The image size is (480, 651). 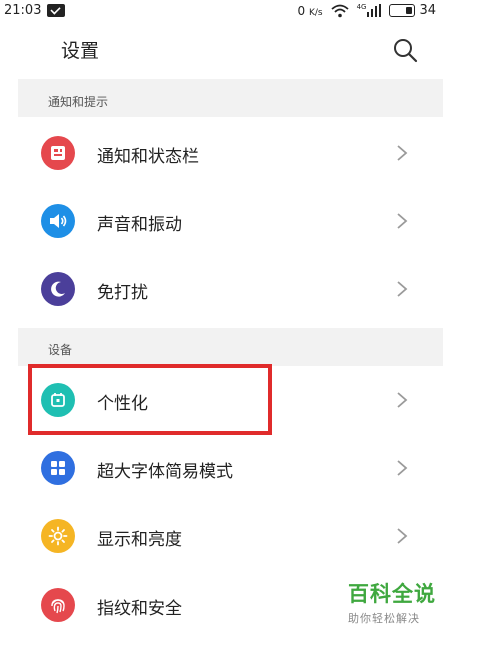 What do you see at coordinates (139, 609) in the screenshot?
I see `settings-item-label: 指纹和安全` at bounding box center [139, 609].